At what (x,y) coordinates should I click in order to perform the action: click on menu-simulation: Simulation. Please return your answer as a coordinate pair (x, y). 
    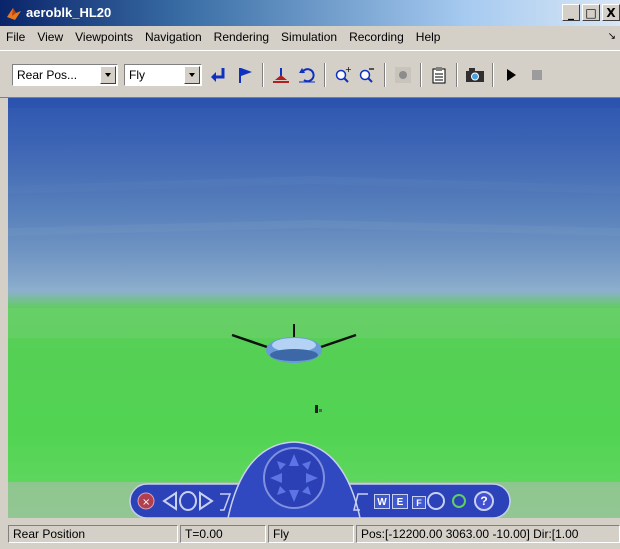
    Looking at the image, I should click on (309, 37).